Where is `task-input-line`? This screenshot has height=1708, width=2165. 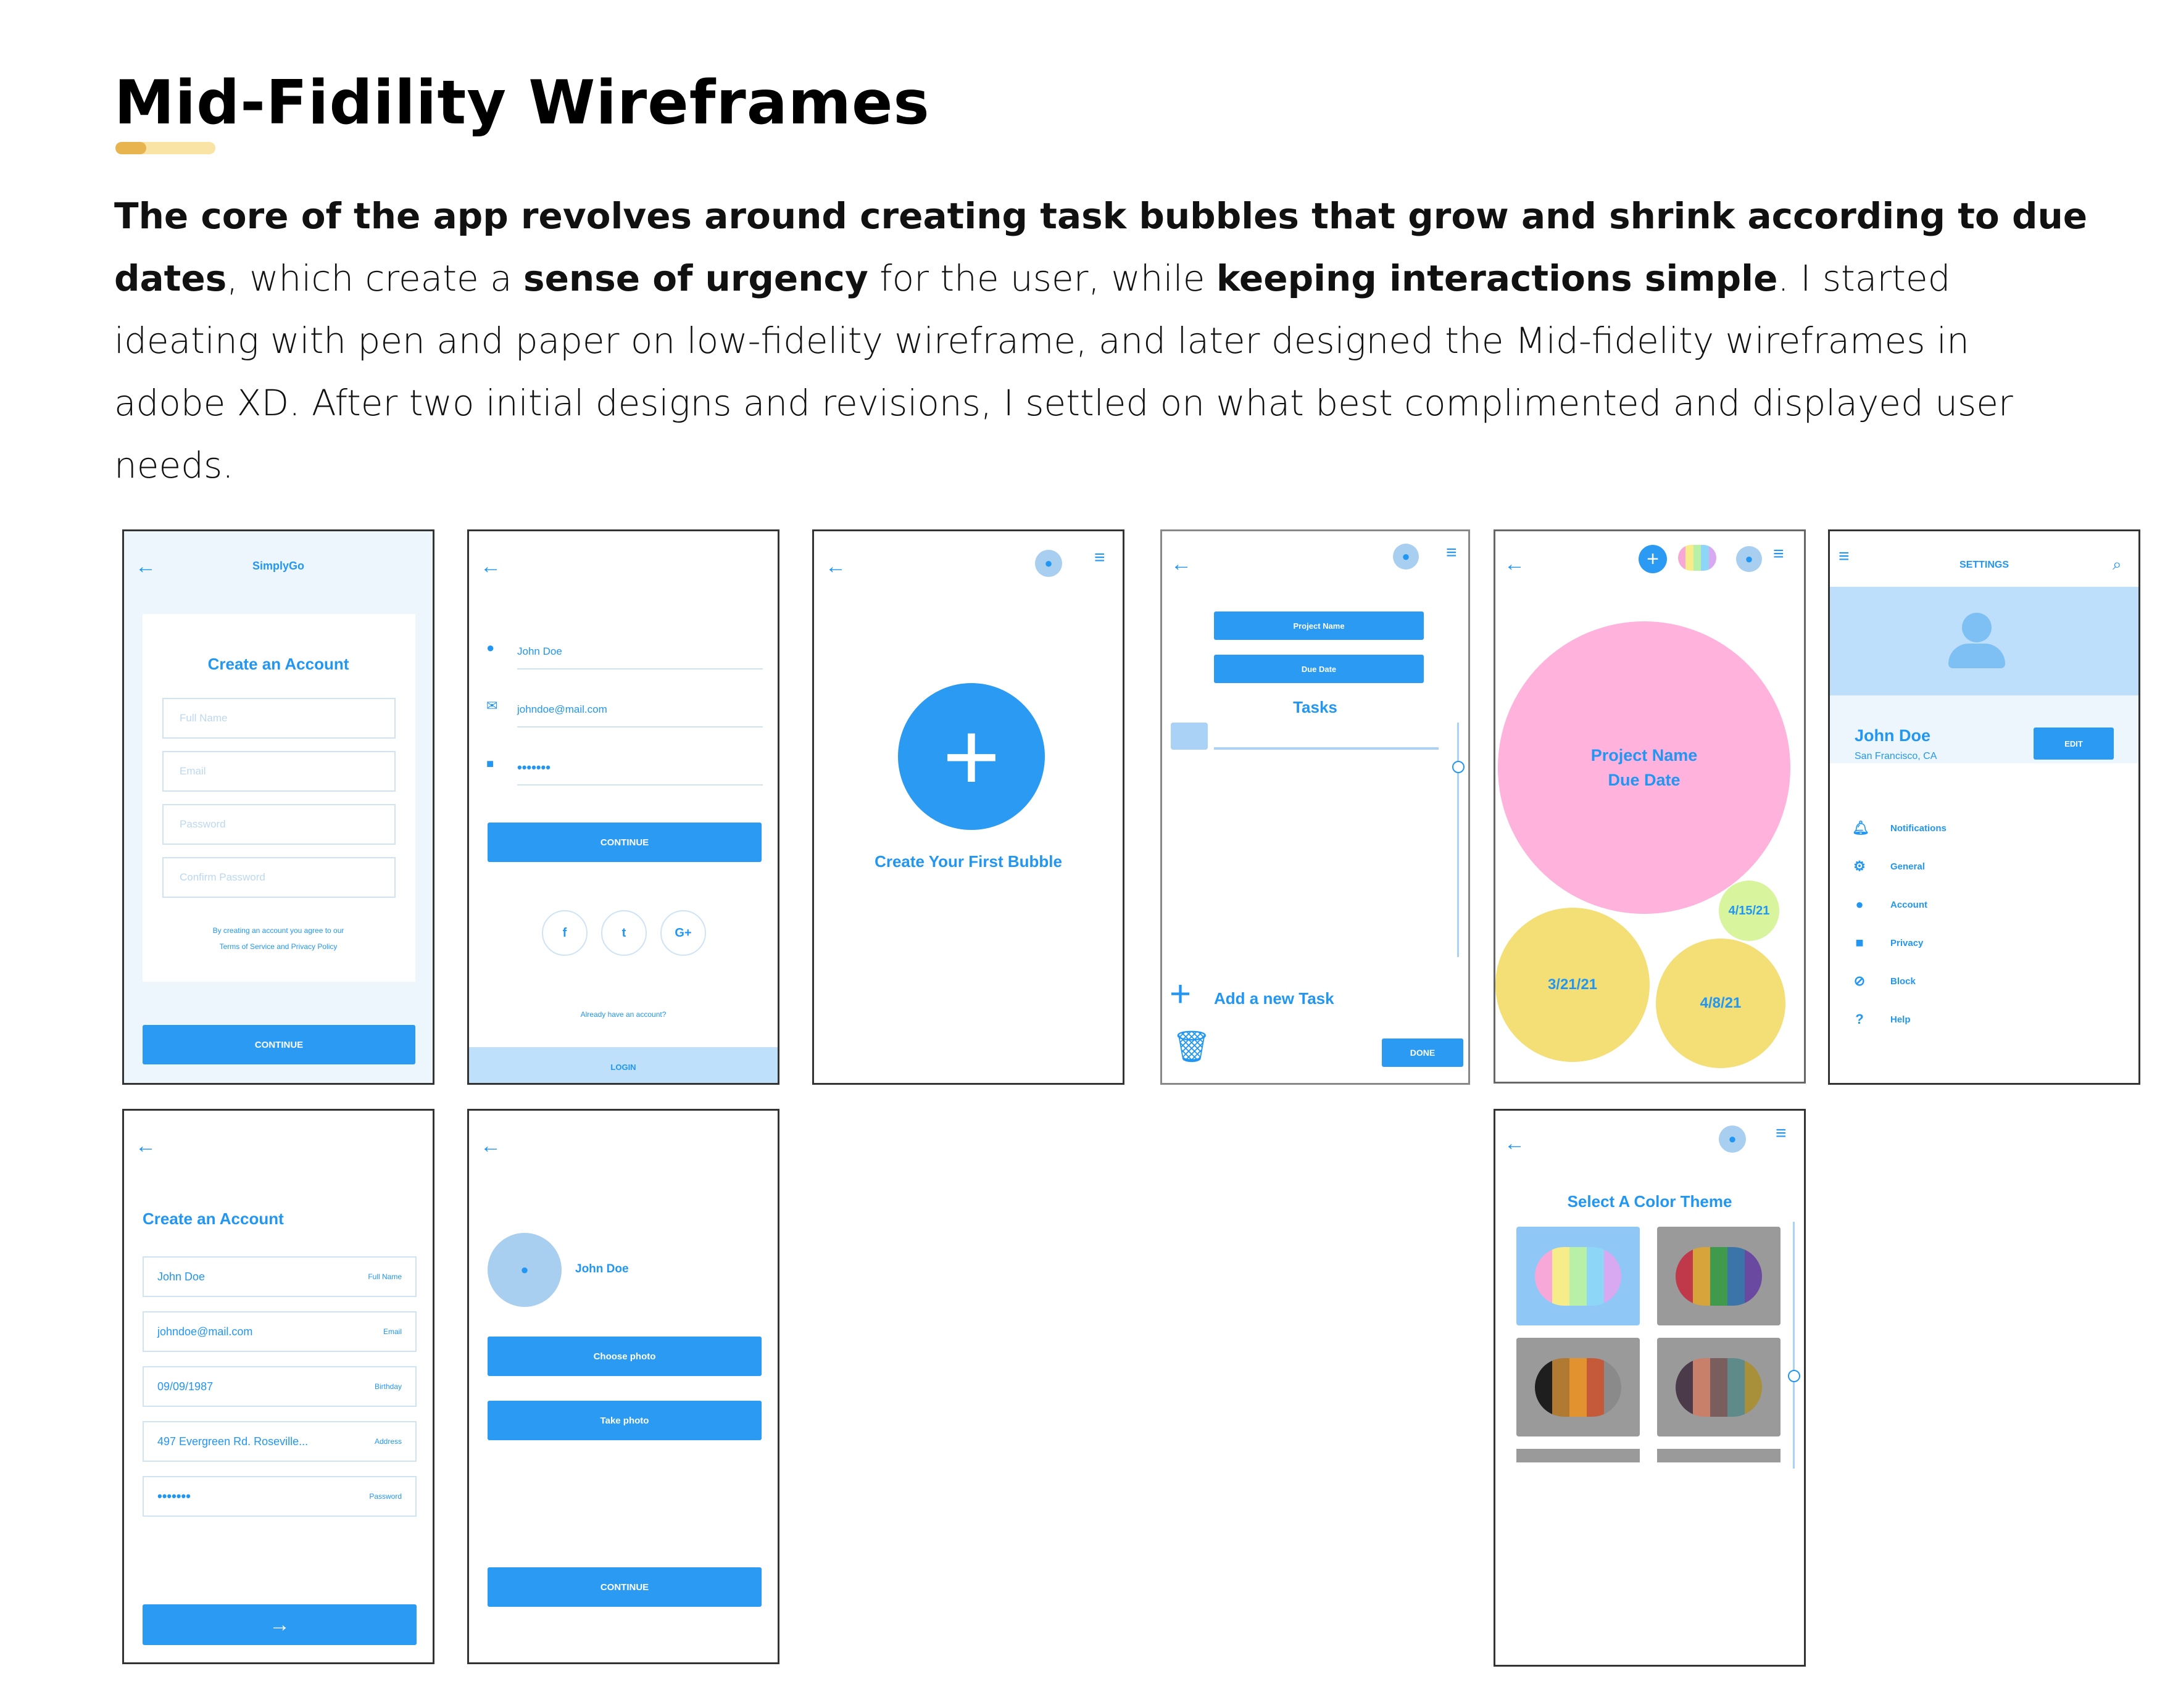 task-input-line is located at coordinates (1327, 748).